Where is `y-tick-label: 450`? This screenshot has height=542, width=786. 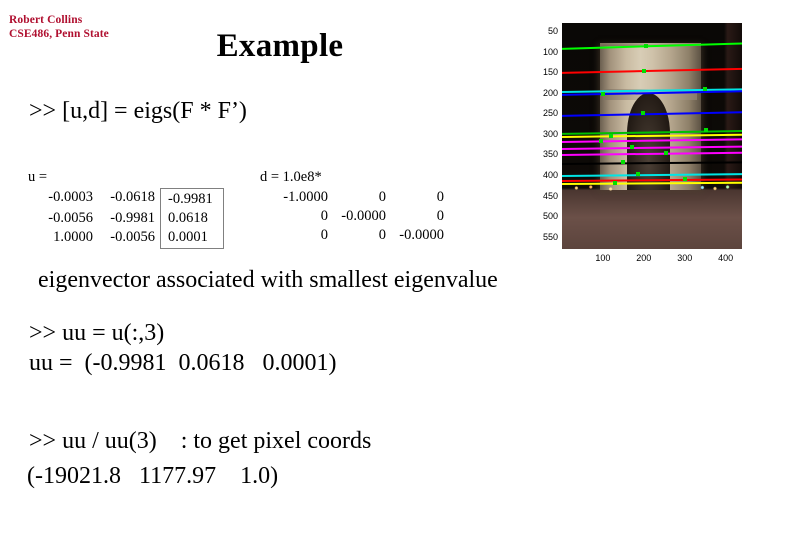
y-tick-label: 450 is located at coordinates (550, 195).